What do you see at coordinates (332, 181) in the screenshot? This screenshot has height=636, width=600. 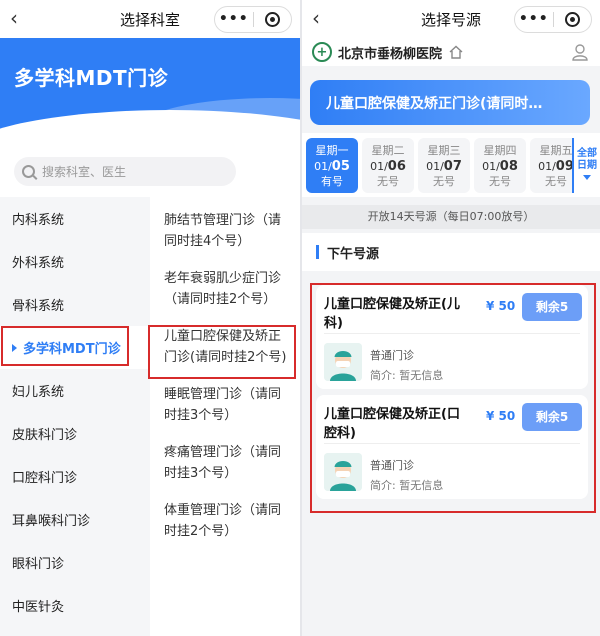 I see `availability-label: 有号` at bounding box center [332, 181].